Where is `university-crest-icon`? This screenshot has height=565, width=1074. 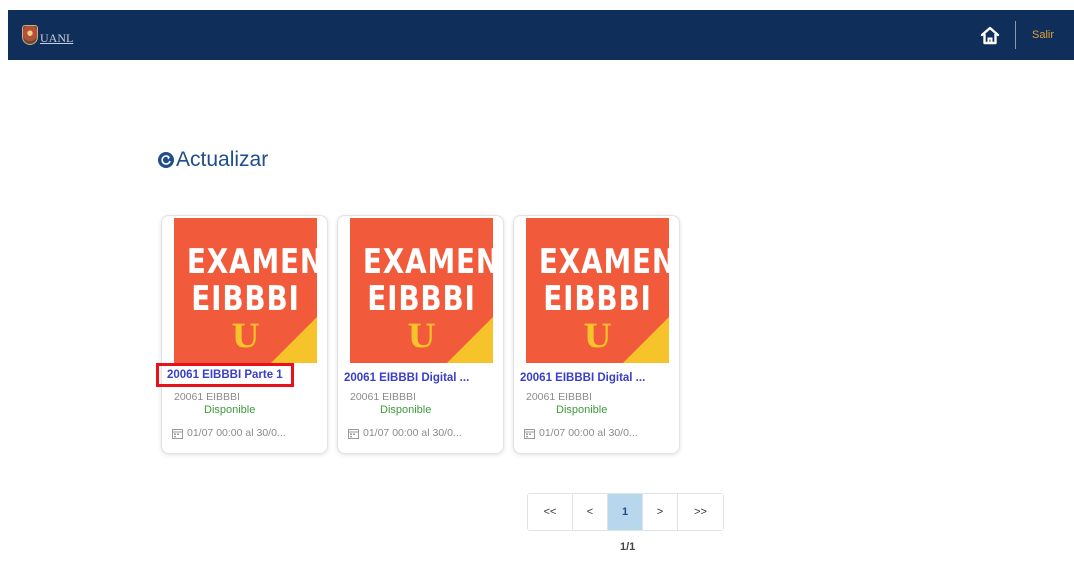
university-crest-icon is located at coordinates (30, 35).